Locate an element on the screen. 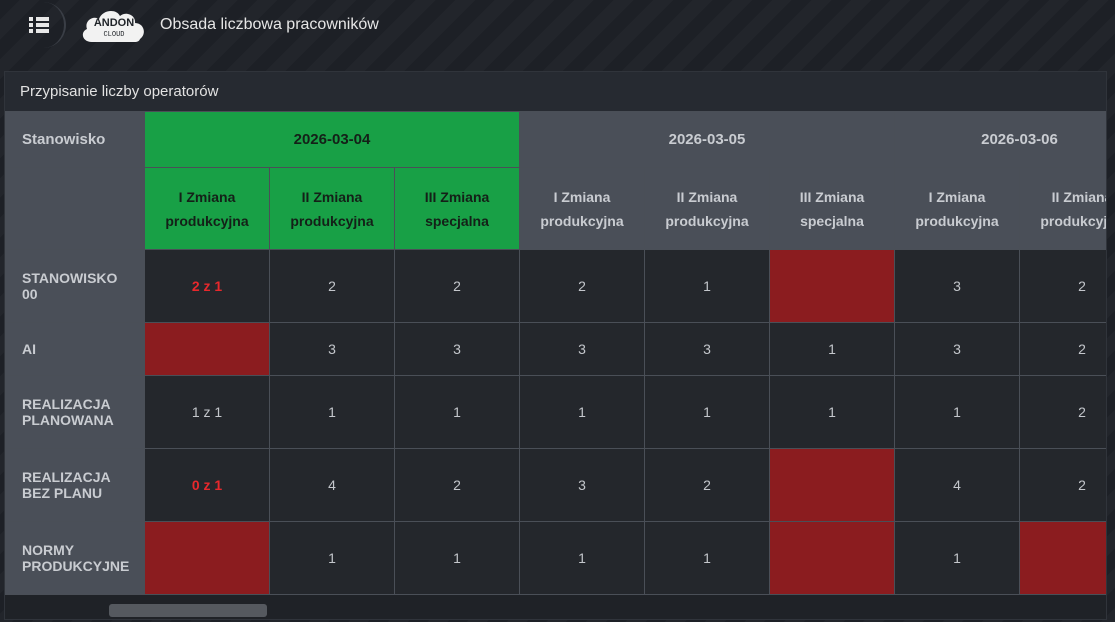 This screenshot has width=1115, height=622. station-name: NORMY is located at coordinates (48, 550).